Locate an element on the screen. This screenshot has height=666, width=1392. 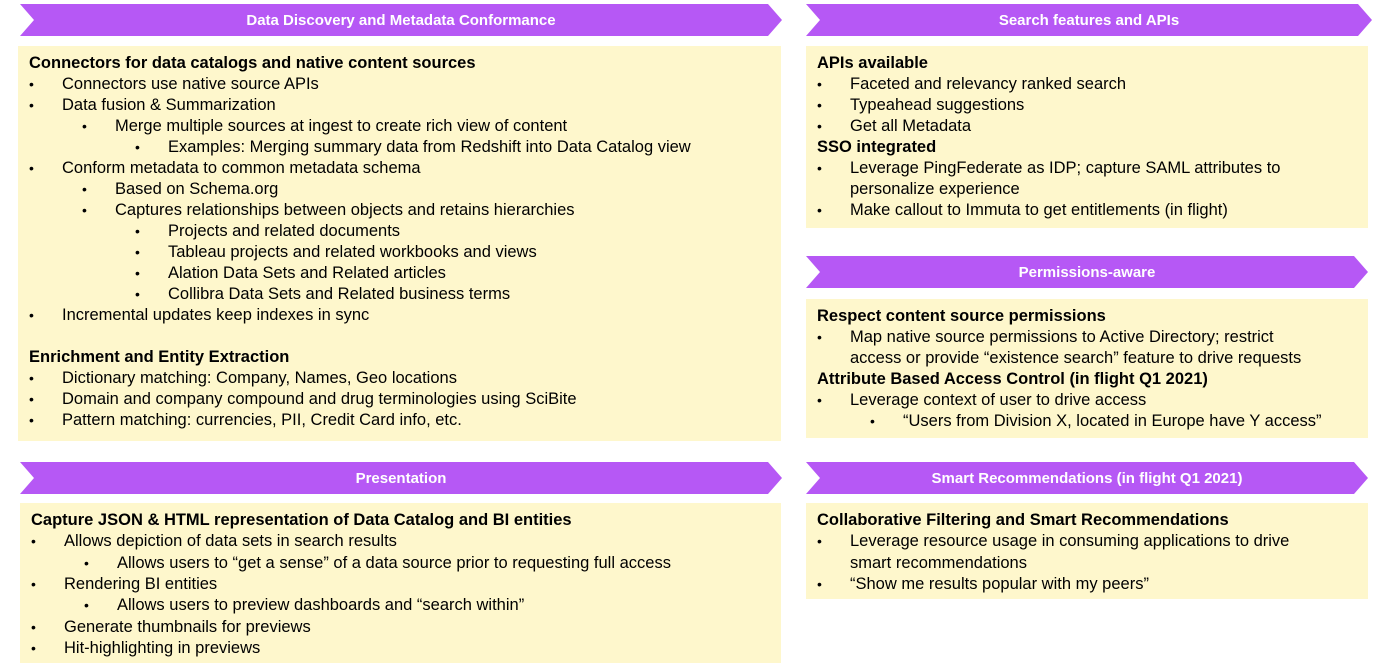
bullet-text: Based on Schema.org is located at coordinates (197, 189).